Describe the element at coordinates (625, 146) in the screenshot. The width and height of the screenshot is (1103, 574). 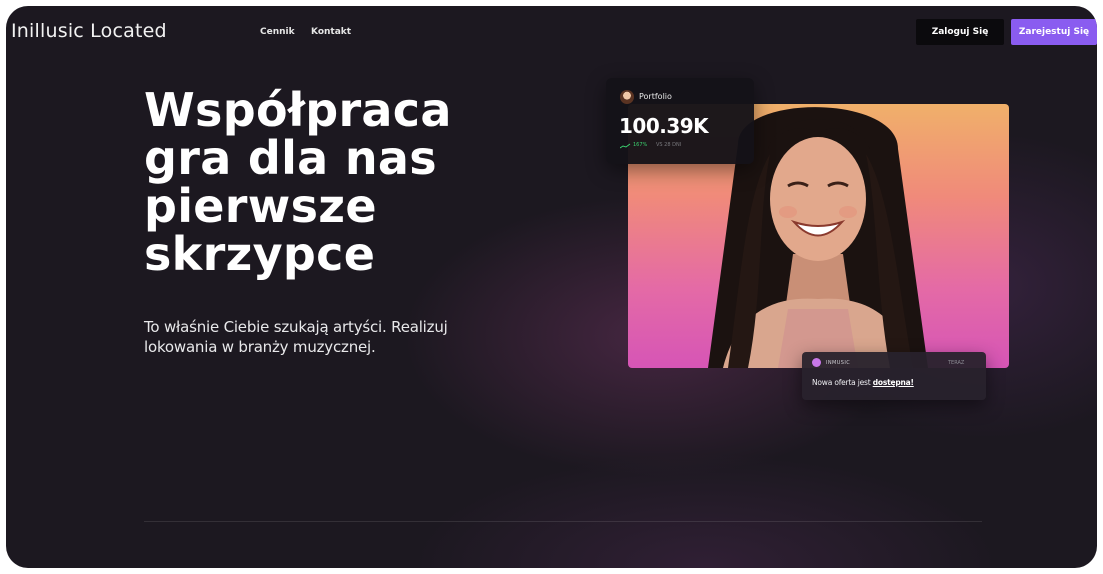
I see `trend-up-icon` at that location.